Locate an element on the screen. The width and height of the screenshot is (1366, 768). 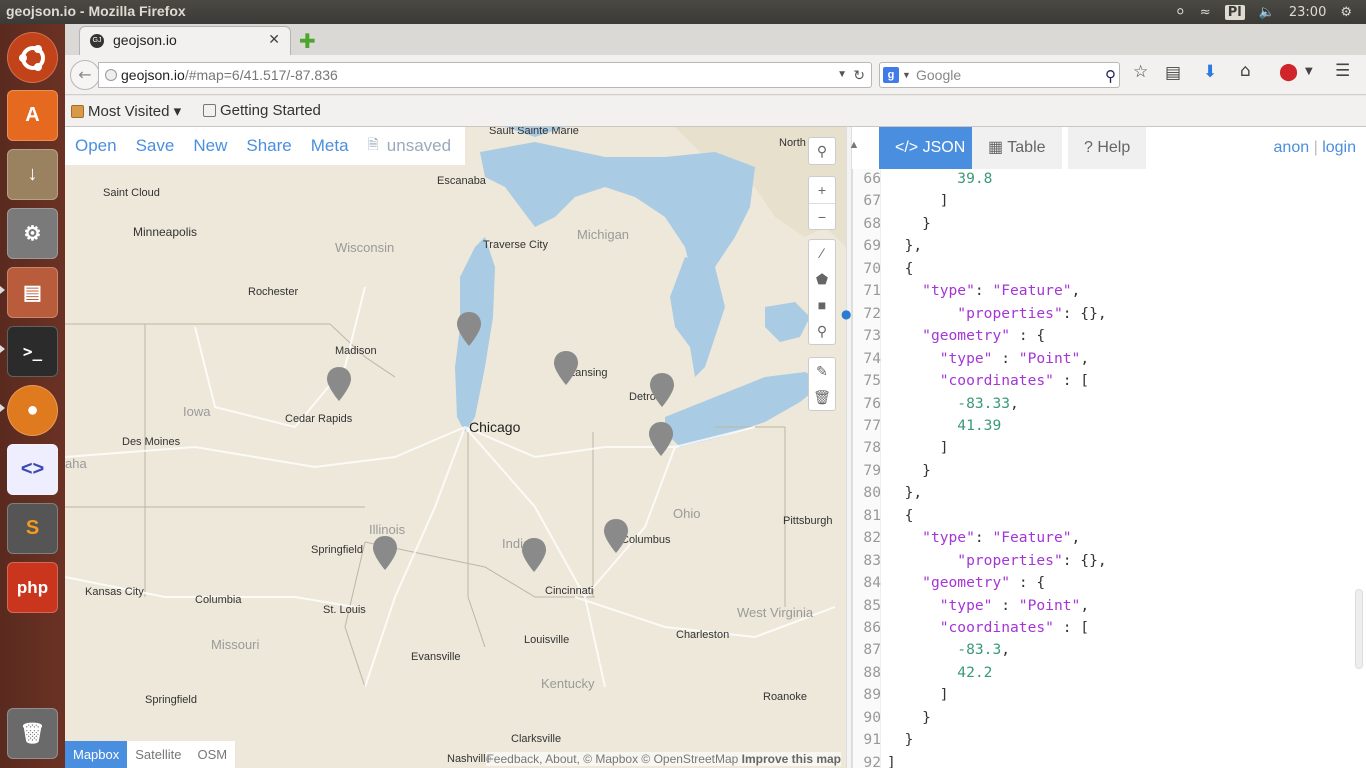
region-label: Wisconsin is located at coordinates (365, 247).